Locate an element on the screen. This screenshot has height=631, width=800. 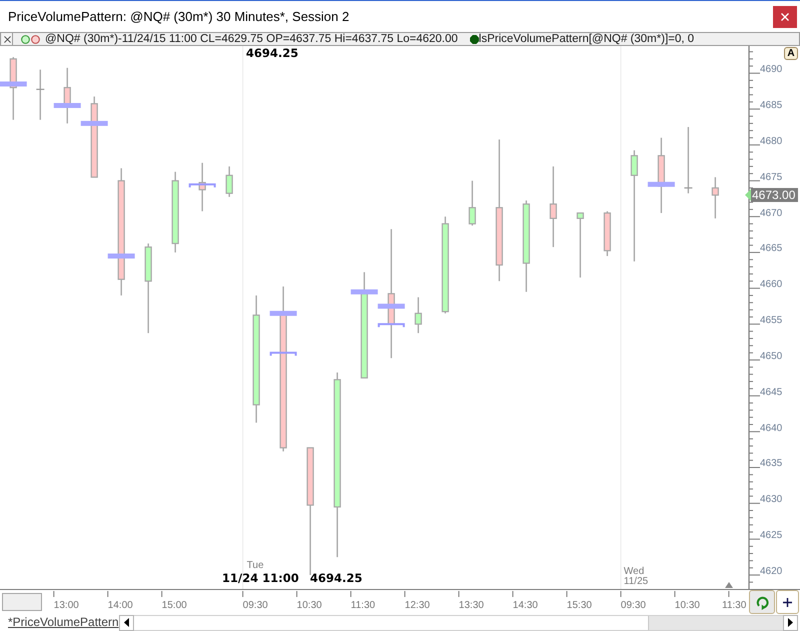
price-axis-label: 4690 is located at coordinates (771, 70).